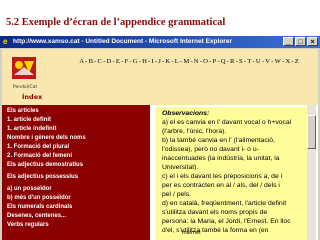 This screenshot has height=240, width=320. What do you see at coordinates (210, 149) in the screenshot?
I see `observation-line: l'odissea), però no davant i- o u-` at bounding box center [210, 149].